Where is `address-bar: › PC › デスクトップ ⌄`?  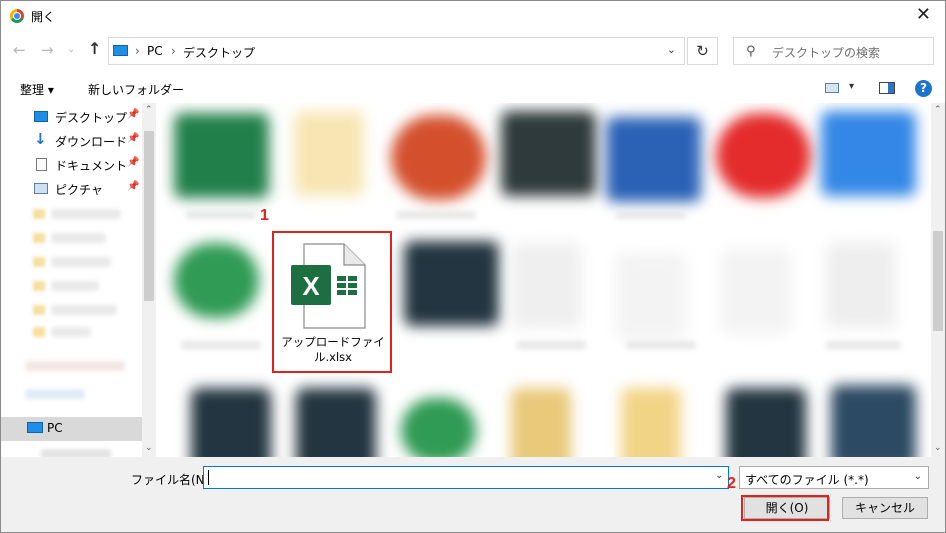 address-bar: › PC › デスクトップ ⌄ is located at coordinates (396, 51).